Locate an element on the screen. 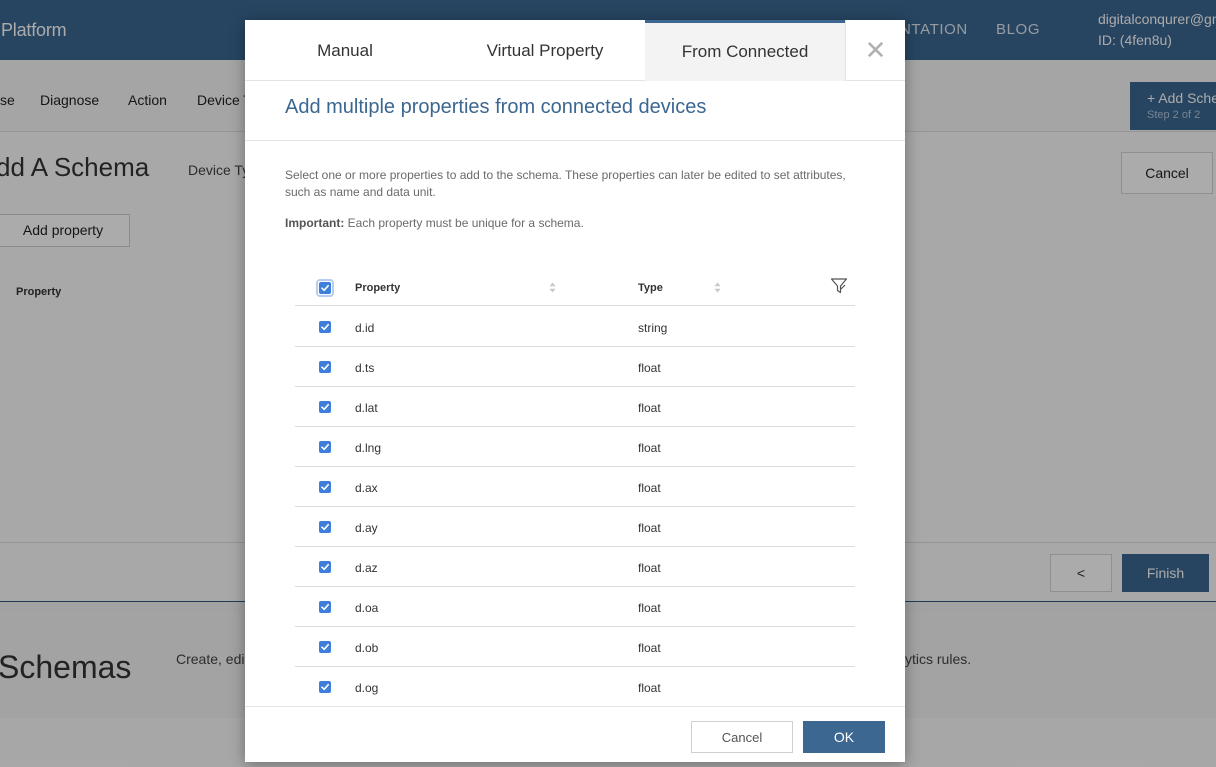 This screenshot has height=767, width=1216. table-row: d.ax float is located at coordinates (575, 487).